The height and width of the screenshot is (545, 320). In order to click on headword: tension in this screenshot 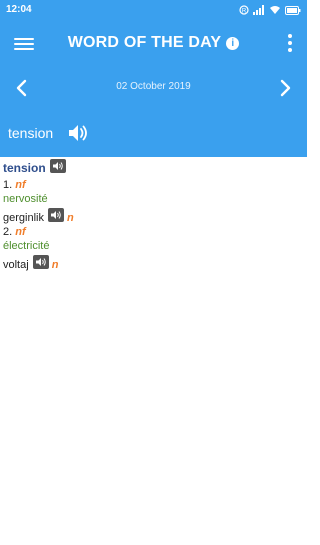, I will do `click(24, 168)`.